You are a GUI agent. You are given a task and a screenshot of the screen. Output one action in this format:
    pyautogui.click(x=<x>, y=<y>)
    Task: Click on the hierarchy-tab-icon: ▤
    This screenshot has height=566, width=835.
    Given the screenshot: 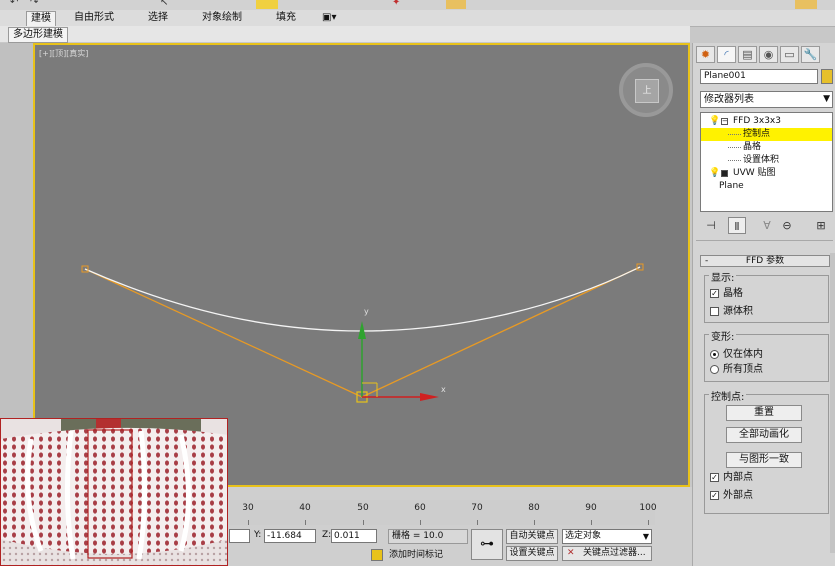 What is the action you would take?
    pyautogui.click(x=747, y=54)
    